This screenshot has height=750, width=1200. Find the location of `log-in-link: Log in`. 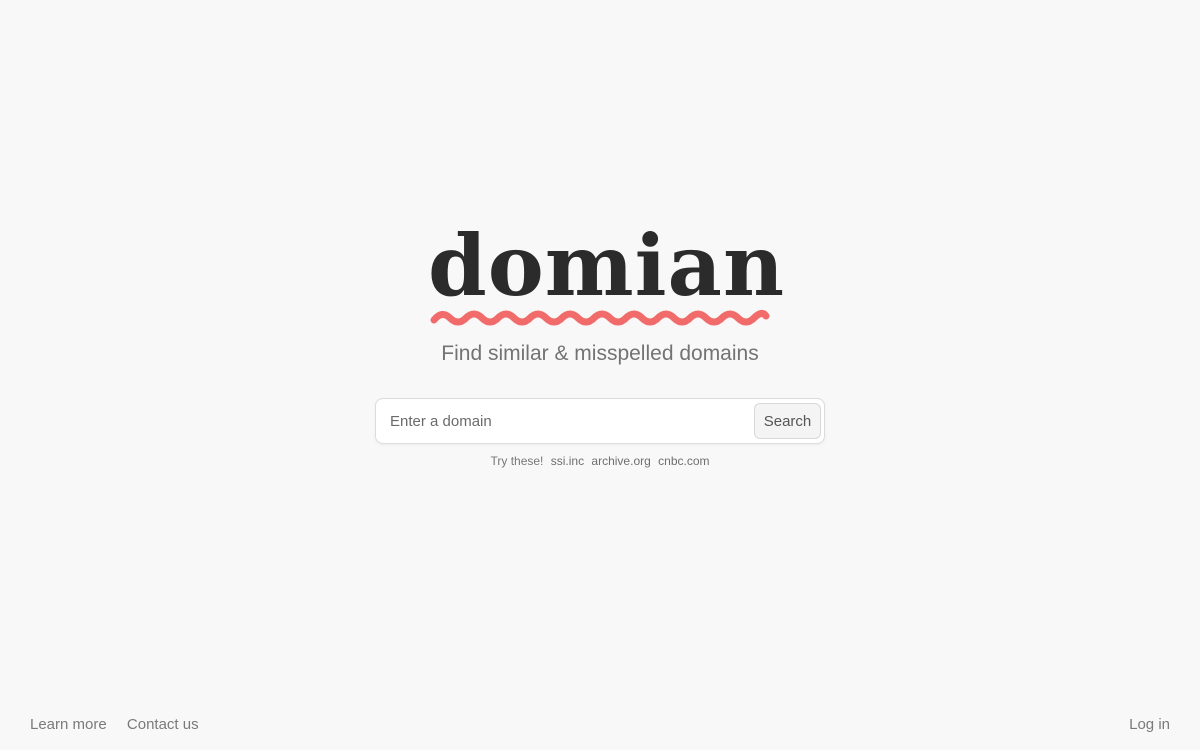

log-in-link: Log in is located at coordinates (1149, 724).